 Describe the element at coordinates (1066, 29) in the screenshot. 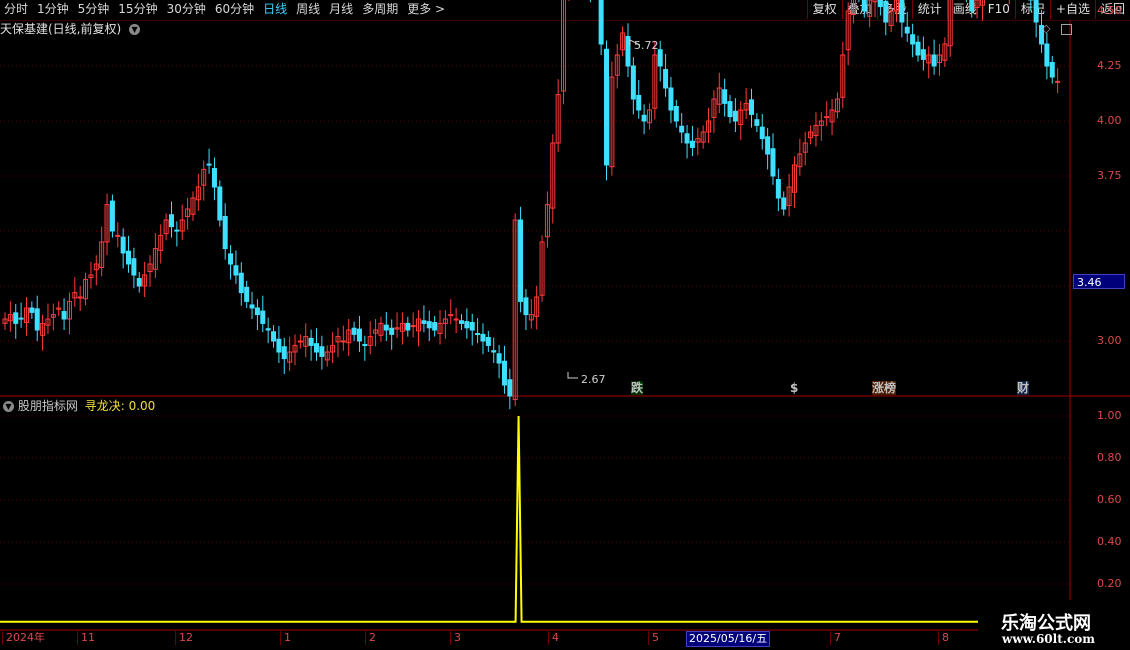

I see `panel-toggle-icon` at that location.